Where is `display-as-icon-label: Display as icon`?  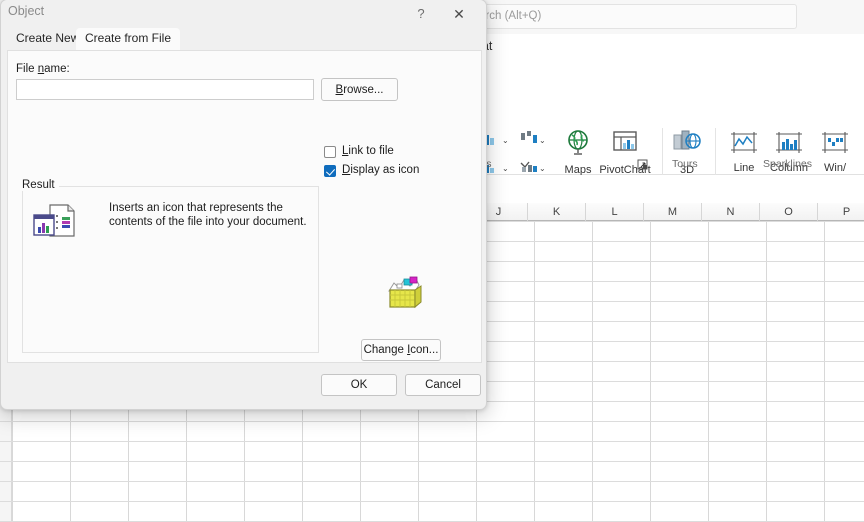 display-as-icon-label: Display as icon is located at coordinates (380, 170).